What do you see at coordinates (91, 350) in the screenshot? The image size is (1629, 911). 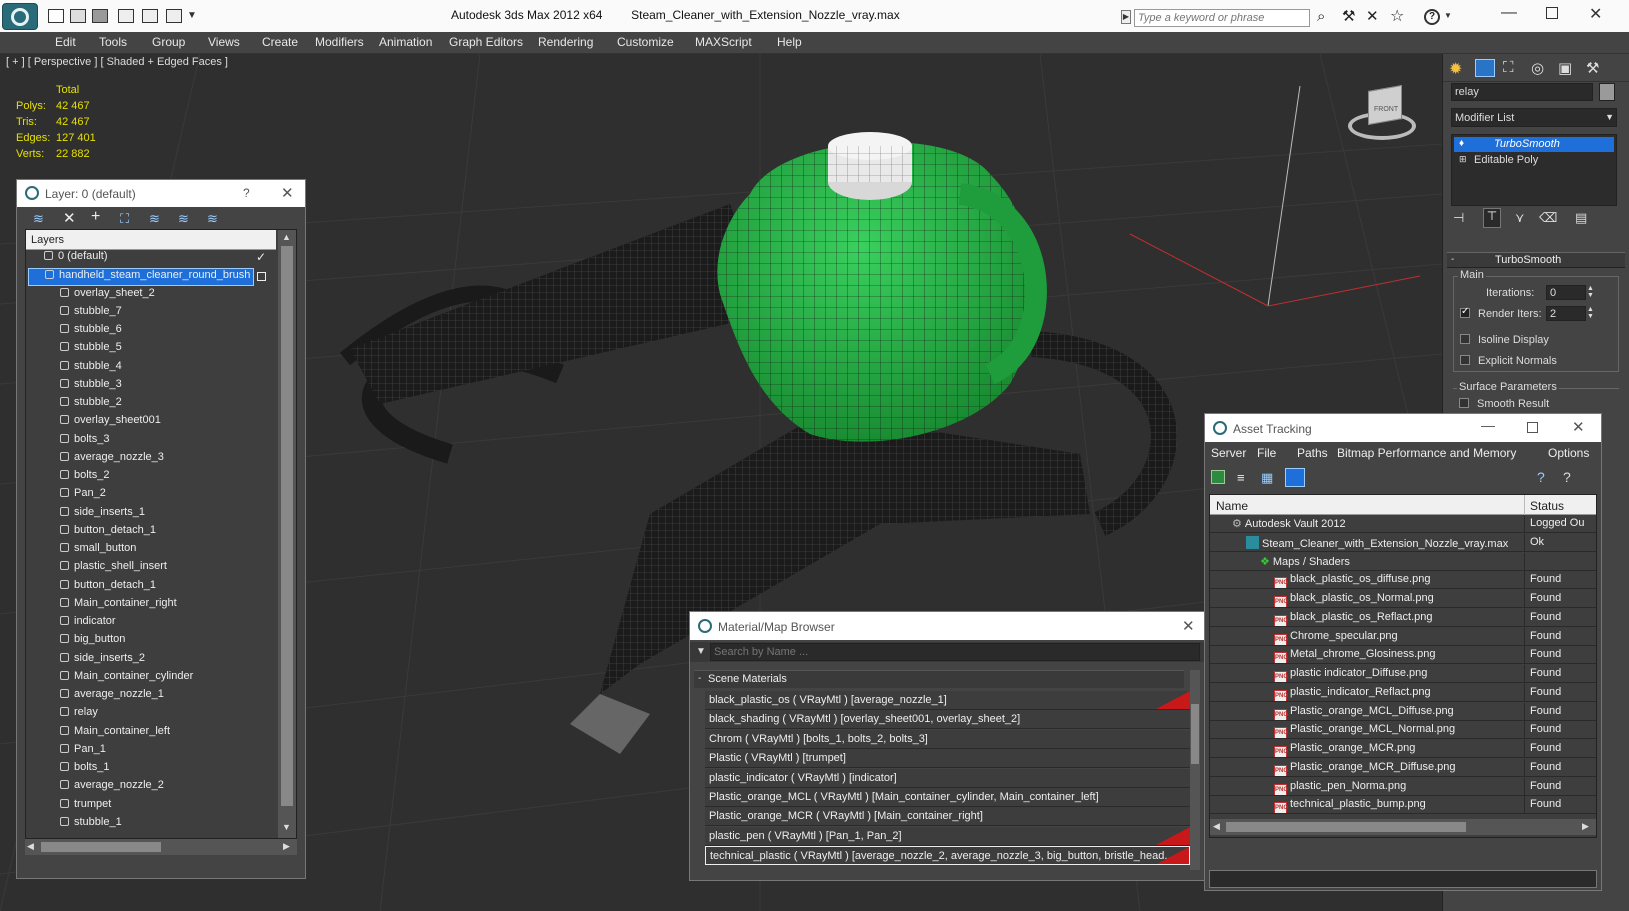 I see `layer-object-item: stubble_5` at bounding box center [91, 350].